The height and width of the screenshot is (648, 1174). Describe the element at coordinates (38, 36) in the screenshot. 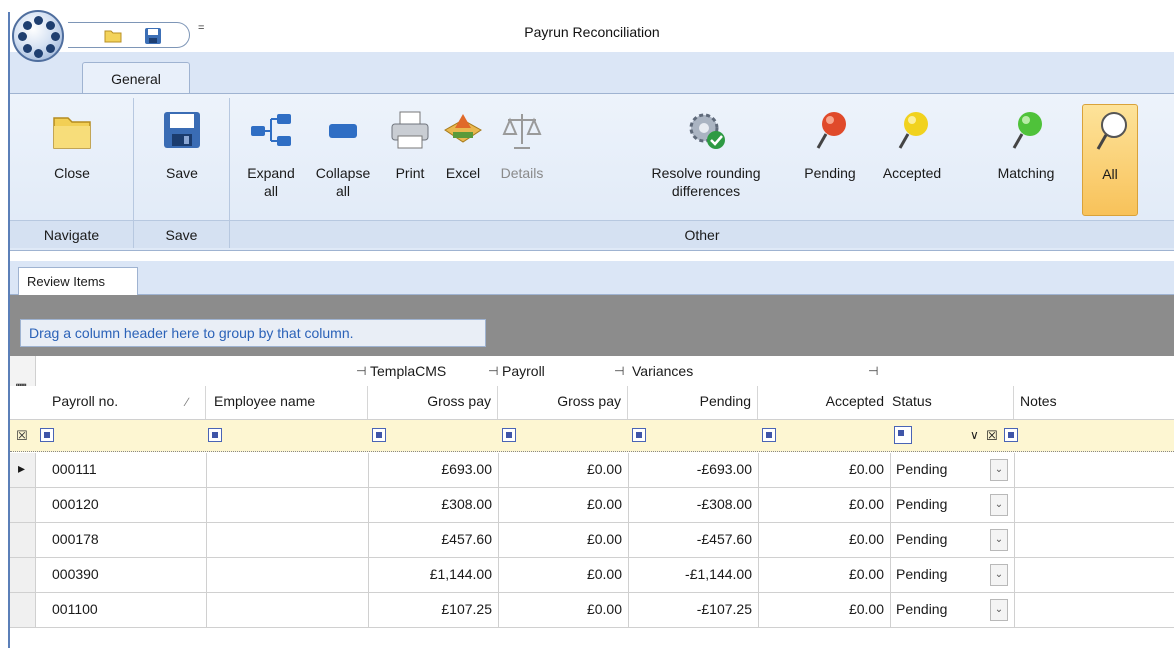

I see `app-menu-button` at that location.